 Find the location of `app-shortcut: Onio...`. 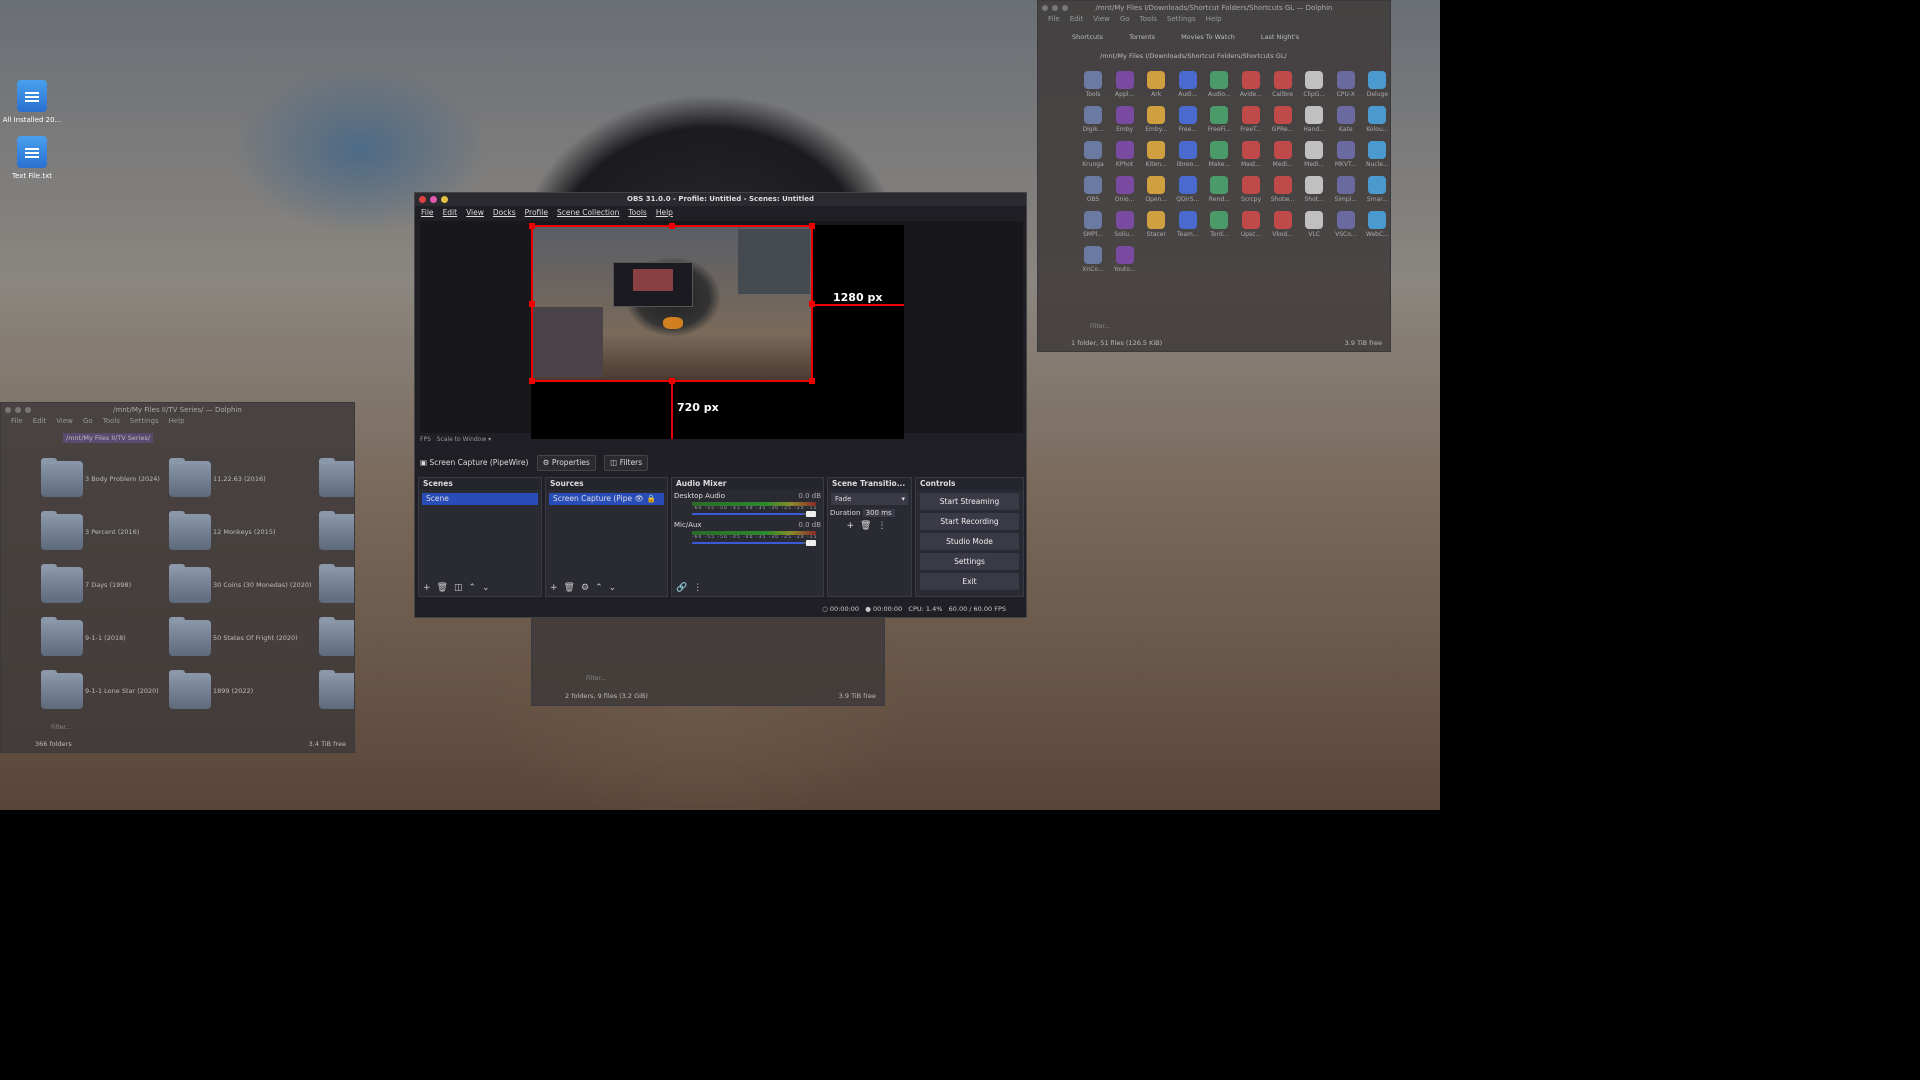

app-shortcut: Onio... is located at coordinates (1125, 189).